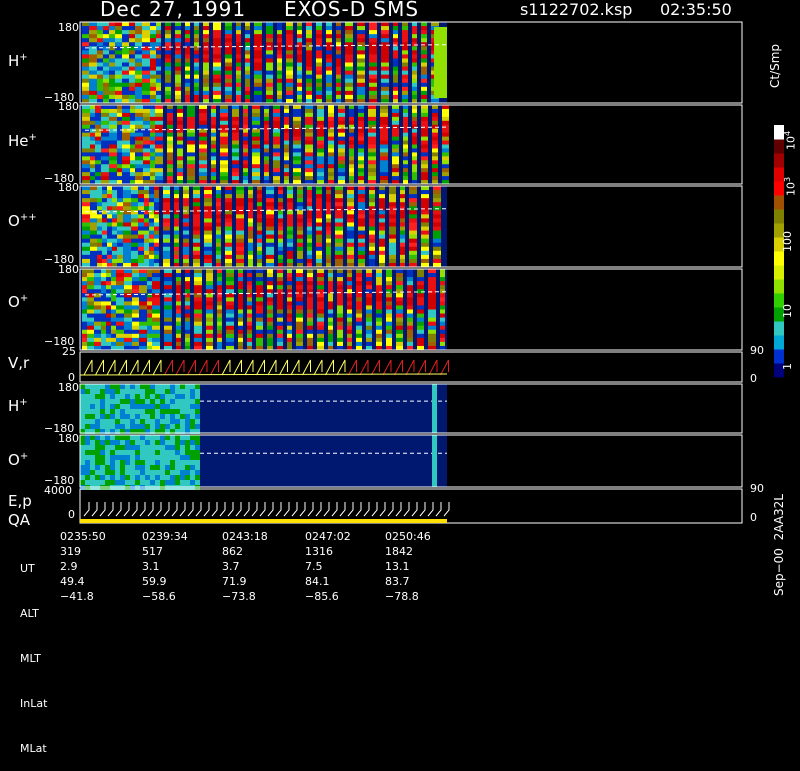 This screenshot has width=800, height=771. I want to click on energy-trace, so click(326, 509).